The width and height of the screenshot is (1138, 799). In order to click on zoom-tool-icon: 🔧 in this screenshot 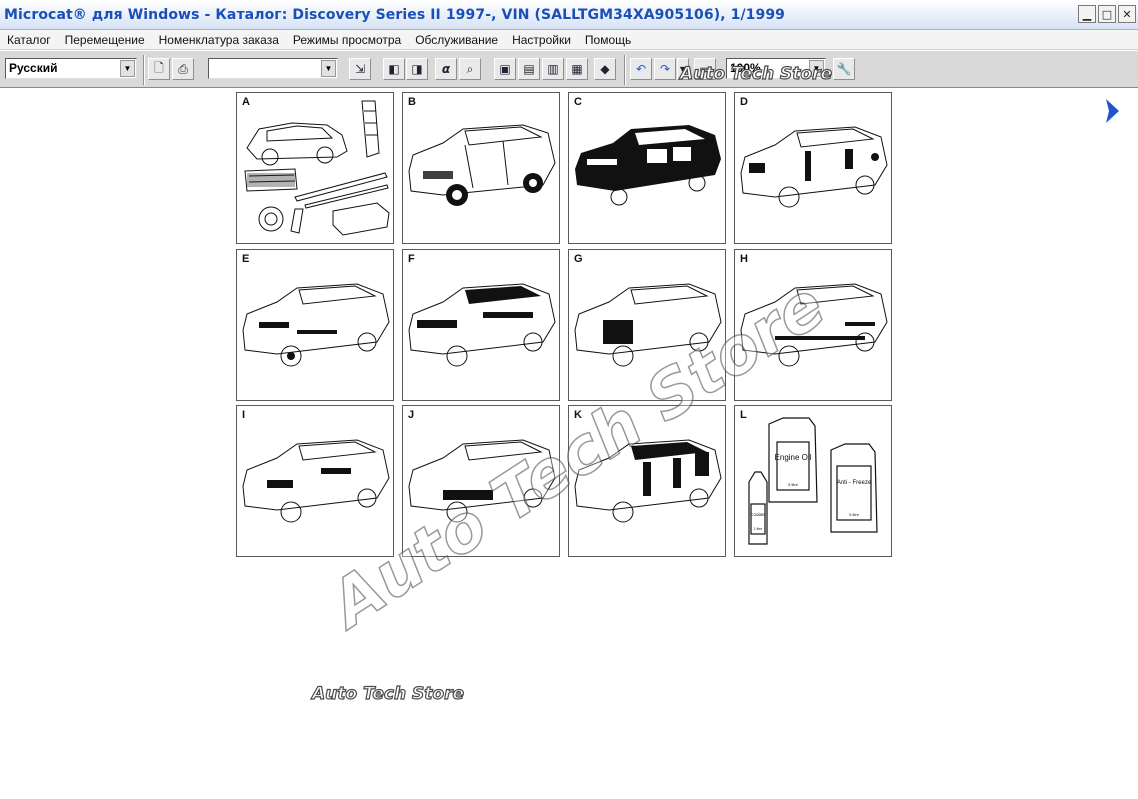, I will do `click(844, 69)`.